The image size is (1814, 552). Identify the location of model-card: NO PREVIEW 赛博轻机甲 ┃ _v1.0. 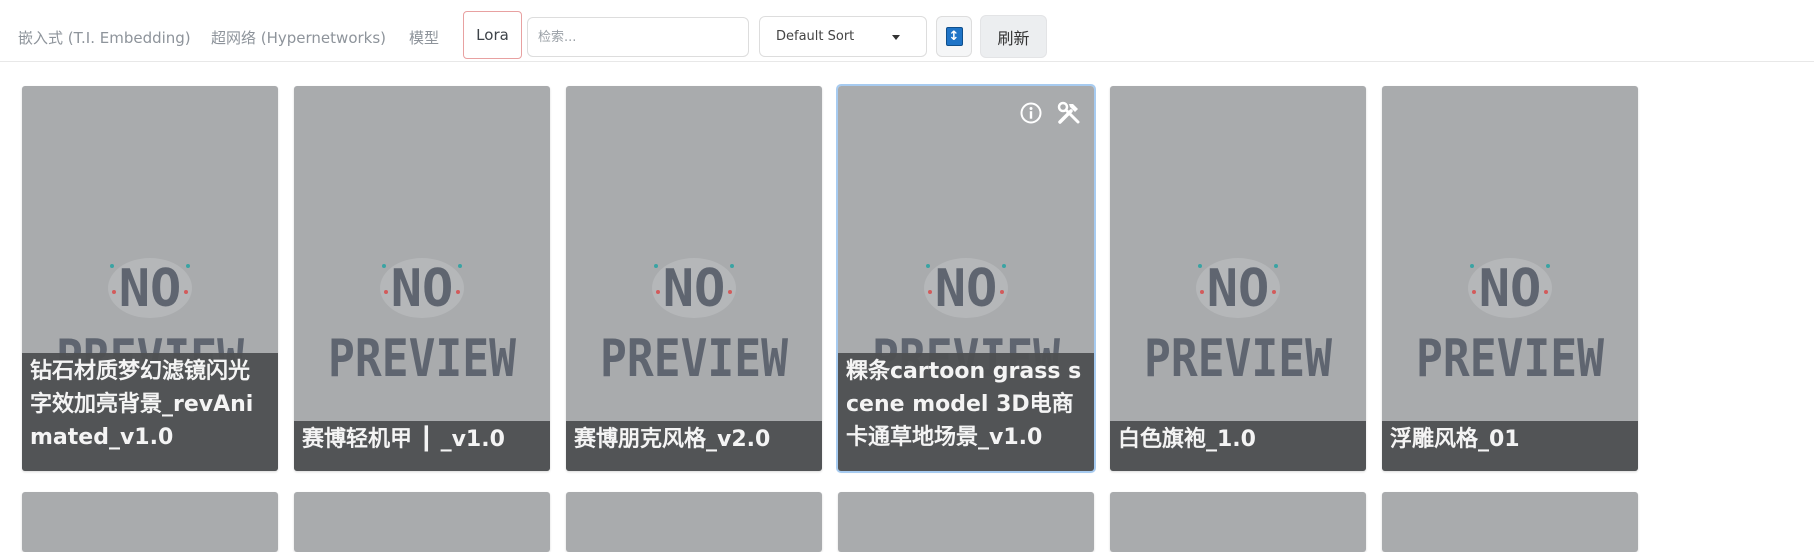
(422, 278).